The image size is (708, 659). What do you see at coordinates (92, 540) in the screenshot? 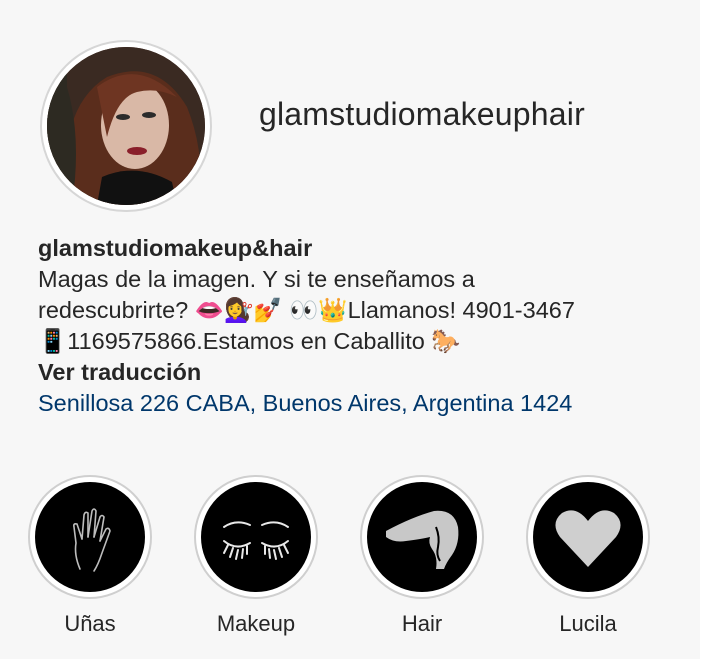
I see `hand-nails-icon` at bounding box center [92, 540].